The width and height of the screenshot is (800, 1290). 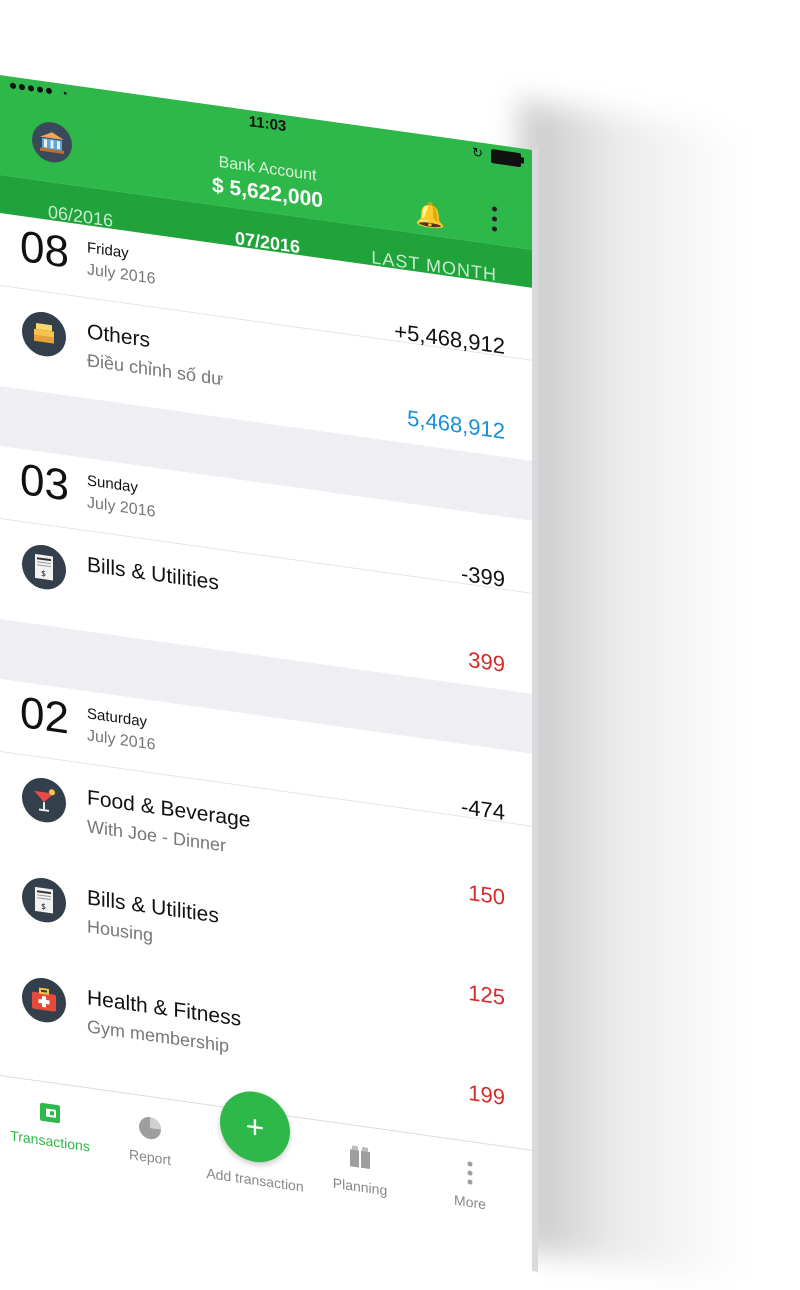 What do you see at coordinates (44, 249) in the screenshot?
I see `day-number: 08` at bounding box center [44, 249].